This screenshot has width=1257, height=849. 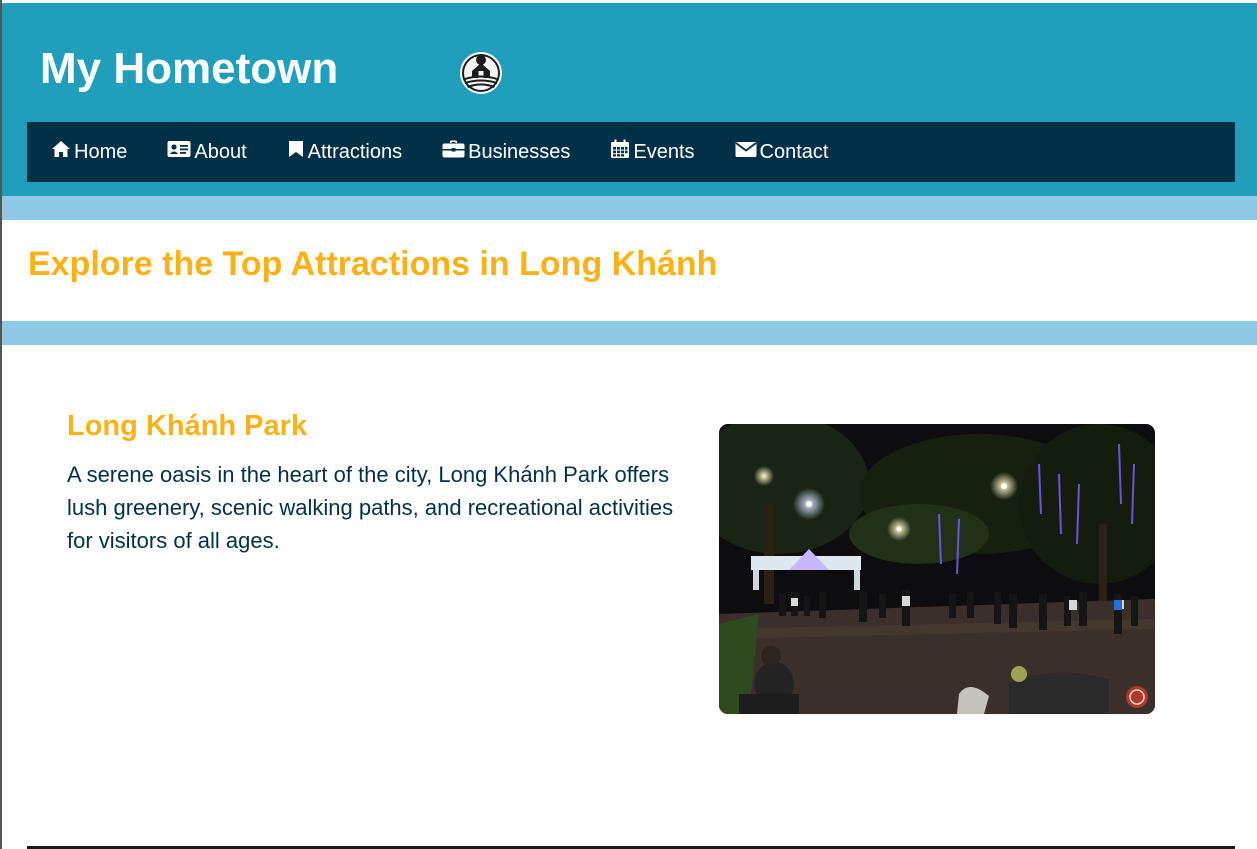 What do you see at coordinates (62, 152) in the screenshot?
I see `home-icon` at bounding box center [62, 152].